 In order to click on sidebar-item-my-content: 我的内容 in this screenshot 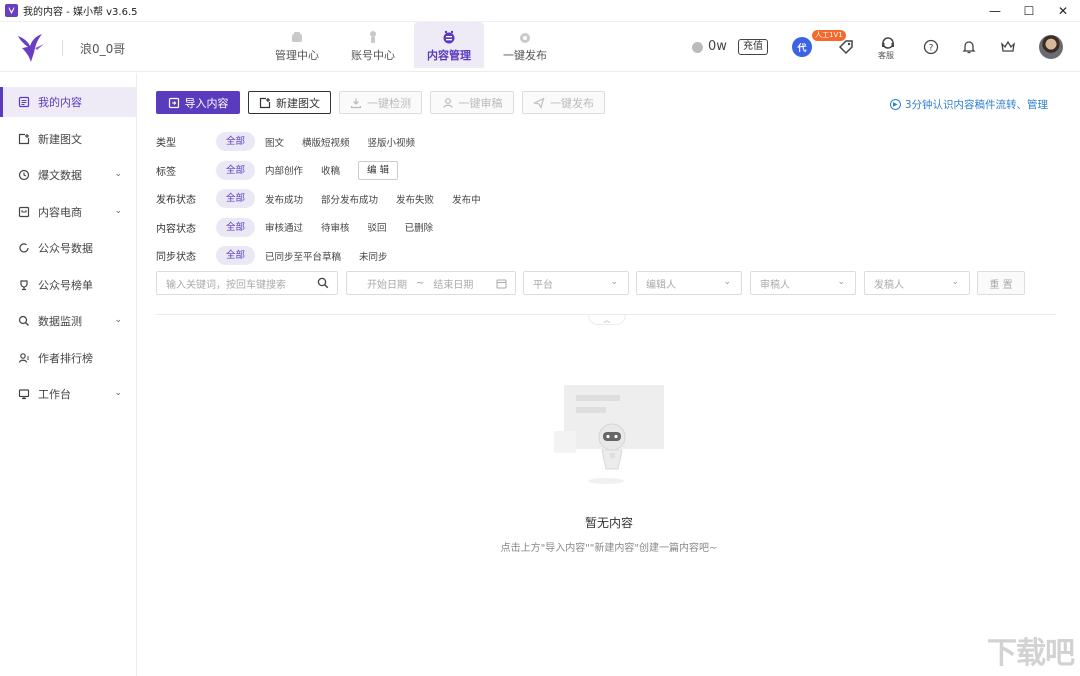, I will do `click(68, 102)`.